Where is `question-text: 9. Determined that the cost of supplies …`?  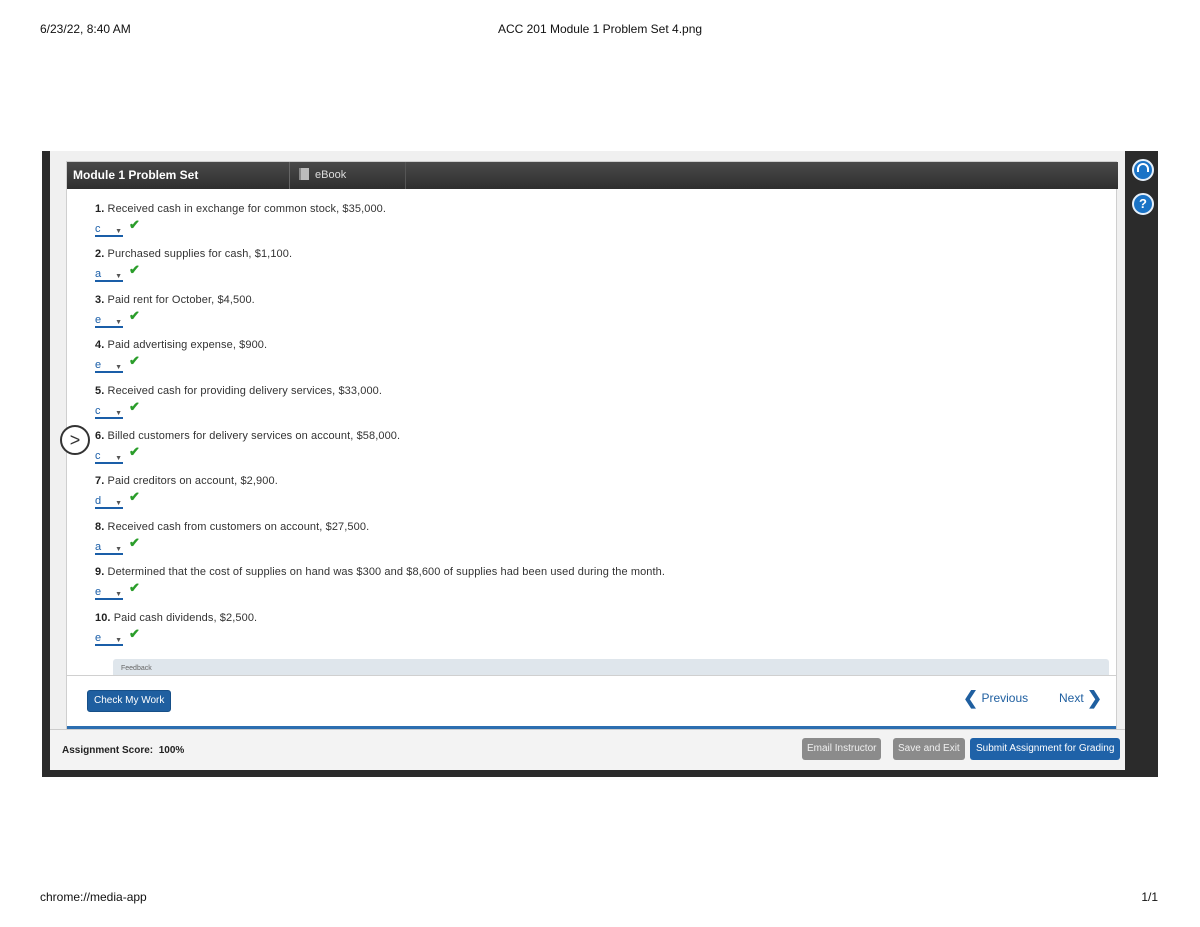
question-text: 9. Determined that the cost of supplies … is located at coordinates (380, 572).